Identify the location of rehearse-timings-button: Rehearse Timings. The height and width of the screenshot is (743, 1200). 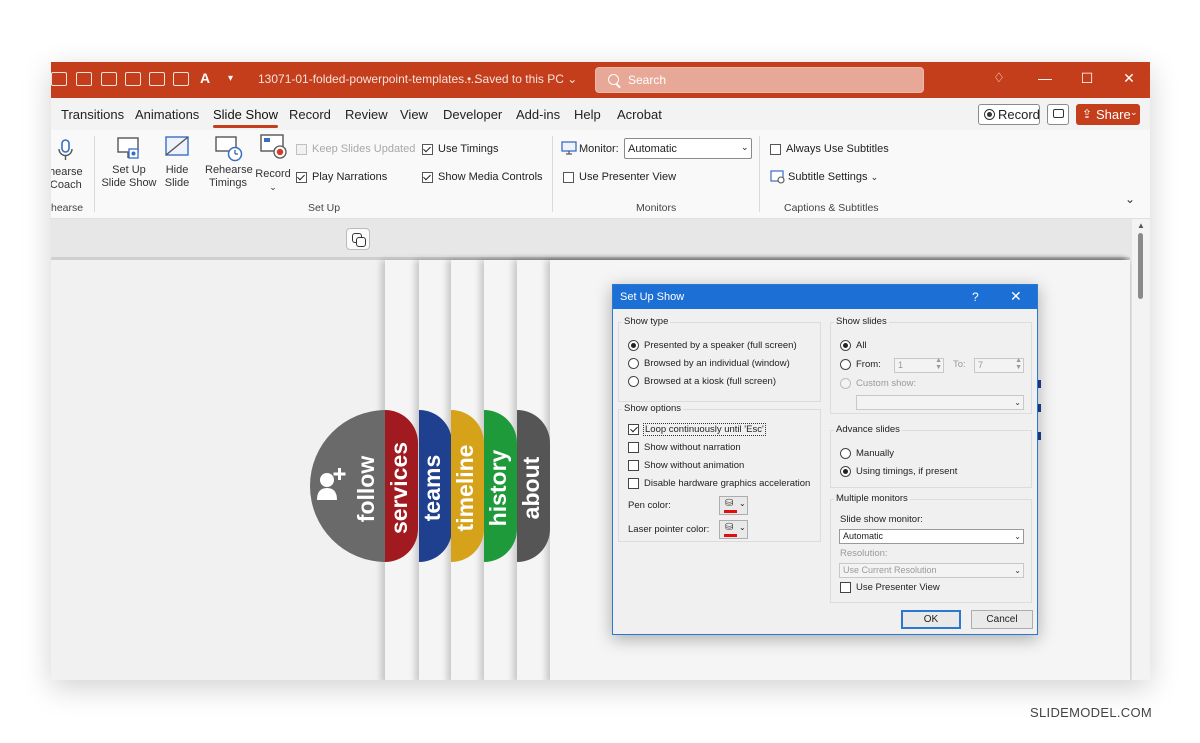
(229, 177).